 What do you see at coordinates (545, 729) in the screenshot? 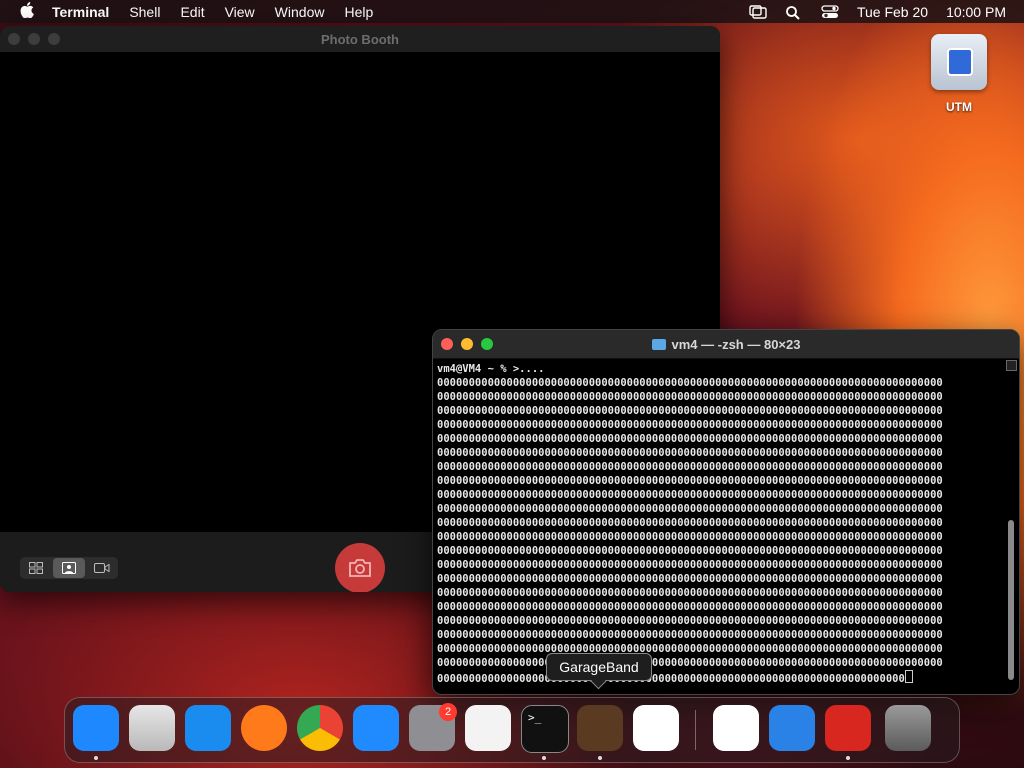
I see `dock-terminal-icon: >_` at bounding box center [545, 729].